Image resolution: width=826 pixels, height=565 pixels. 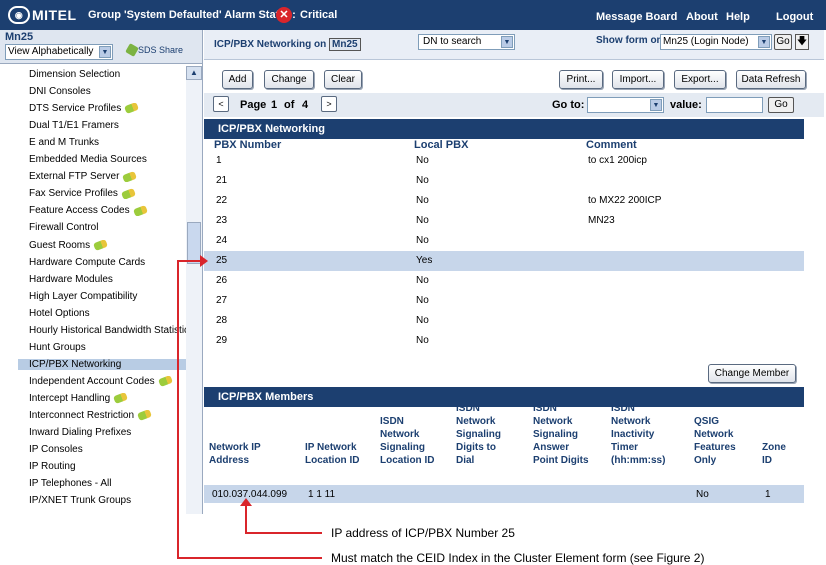 What do you see at coordinates (289, 79) in the screenshot?
I see `change-button: Change` at bounding box center [289, 79].